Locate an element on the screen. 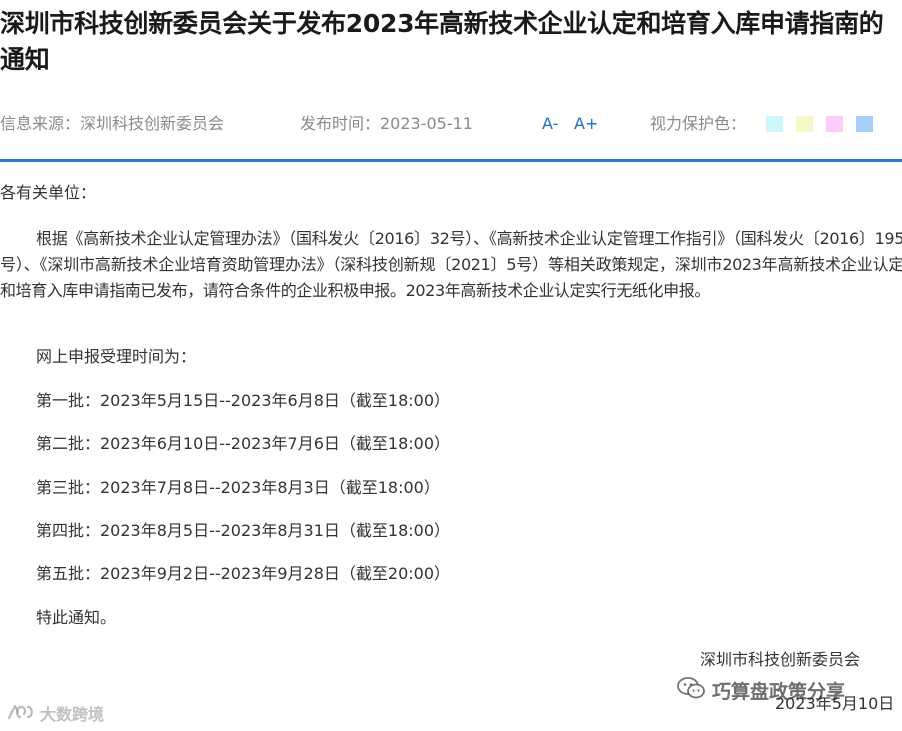  eye-color-yellow-swatch is located at coordinates (804, 124).